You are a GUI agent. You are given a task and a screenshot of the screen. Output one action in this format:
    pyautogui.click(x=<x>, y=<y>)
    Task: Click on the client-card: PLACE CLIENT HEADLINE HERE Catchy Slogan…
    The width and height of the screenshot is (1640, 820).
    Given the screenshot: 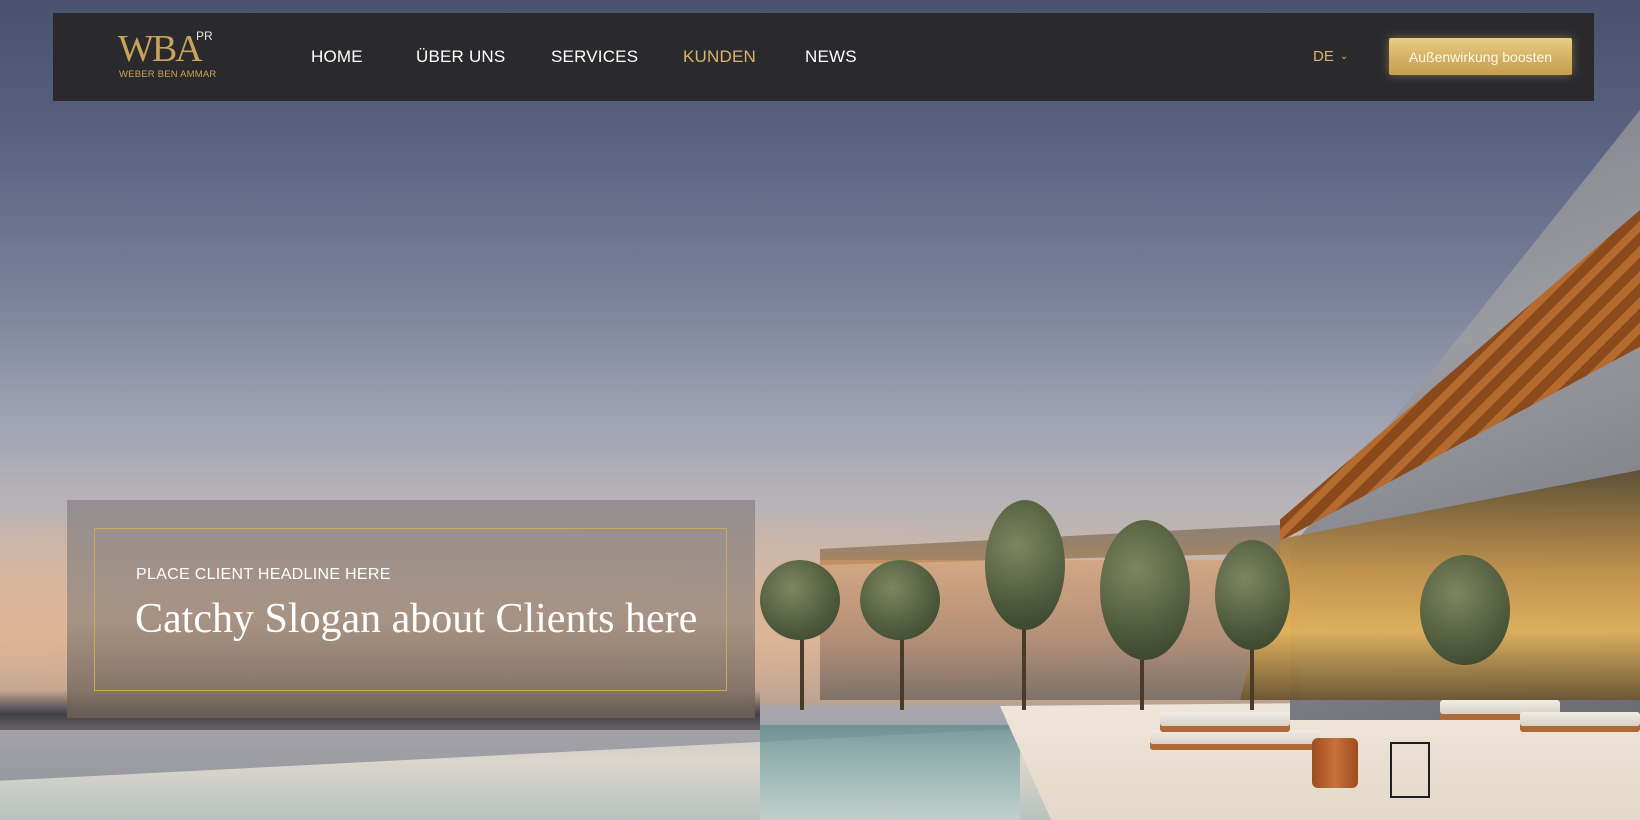 What is the action you would take?
    pyautogui.click(x=411, y=609)
    